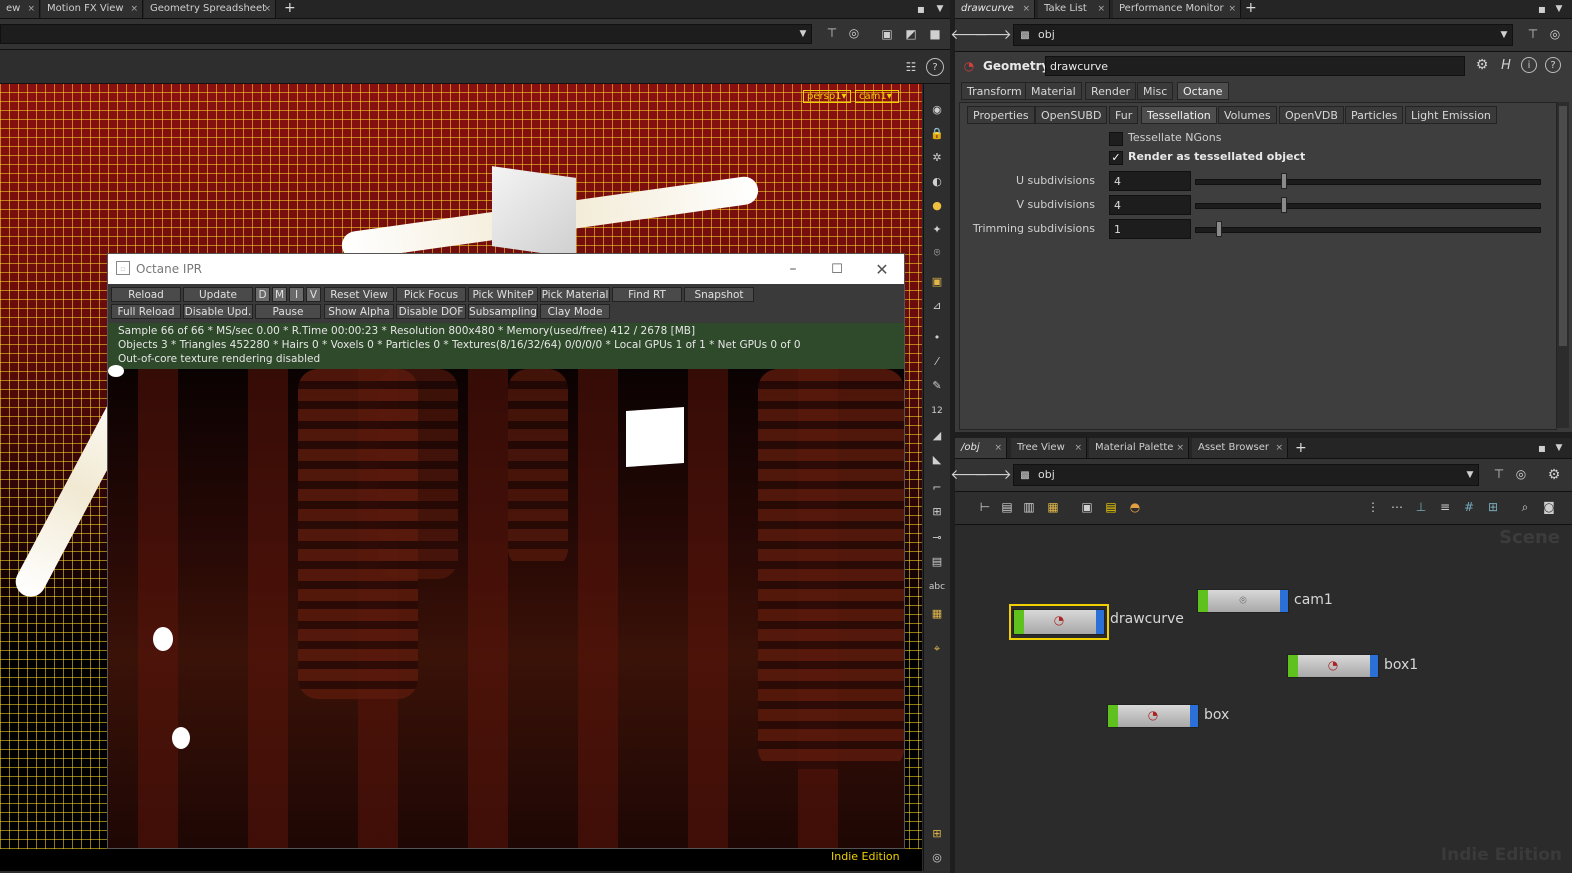  What do you see at coordinates (218, 311) in the screenshot?
I see `disable-update-button: Disable Upd.` at bounding box center [218, 311].